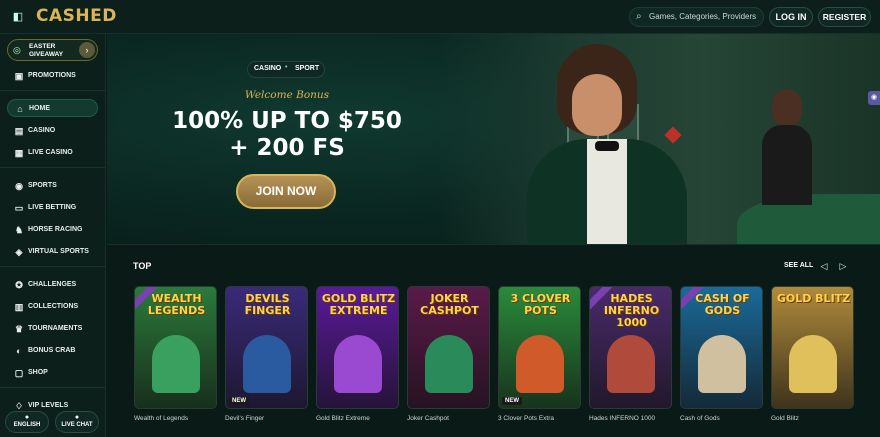 The height and width of the screenshot is (437, 880). Describe the element at coordinates (39, 108) in the screenshot. I see `sidebar-item-label: HOME` at that location.